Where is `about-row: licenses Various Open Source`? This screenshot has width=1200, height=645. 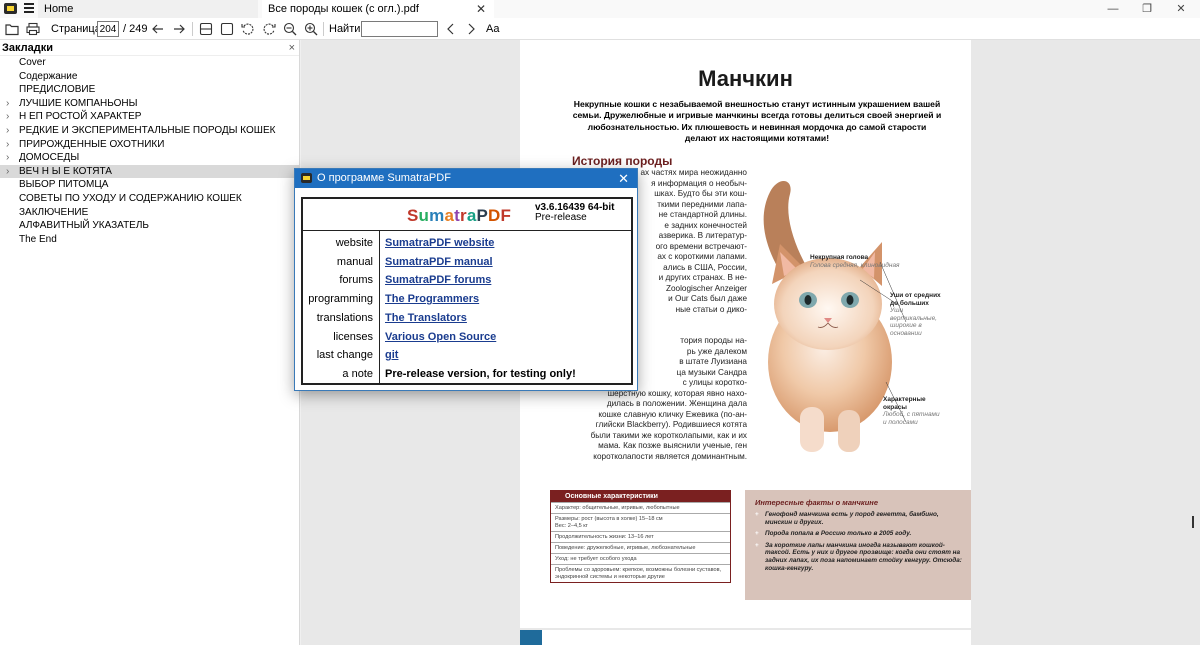
about-row: licenses Various Open Source is located at coordinates (468, 338).